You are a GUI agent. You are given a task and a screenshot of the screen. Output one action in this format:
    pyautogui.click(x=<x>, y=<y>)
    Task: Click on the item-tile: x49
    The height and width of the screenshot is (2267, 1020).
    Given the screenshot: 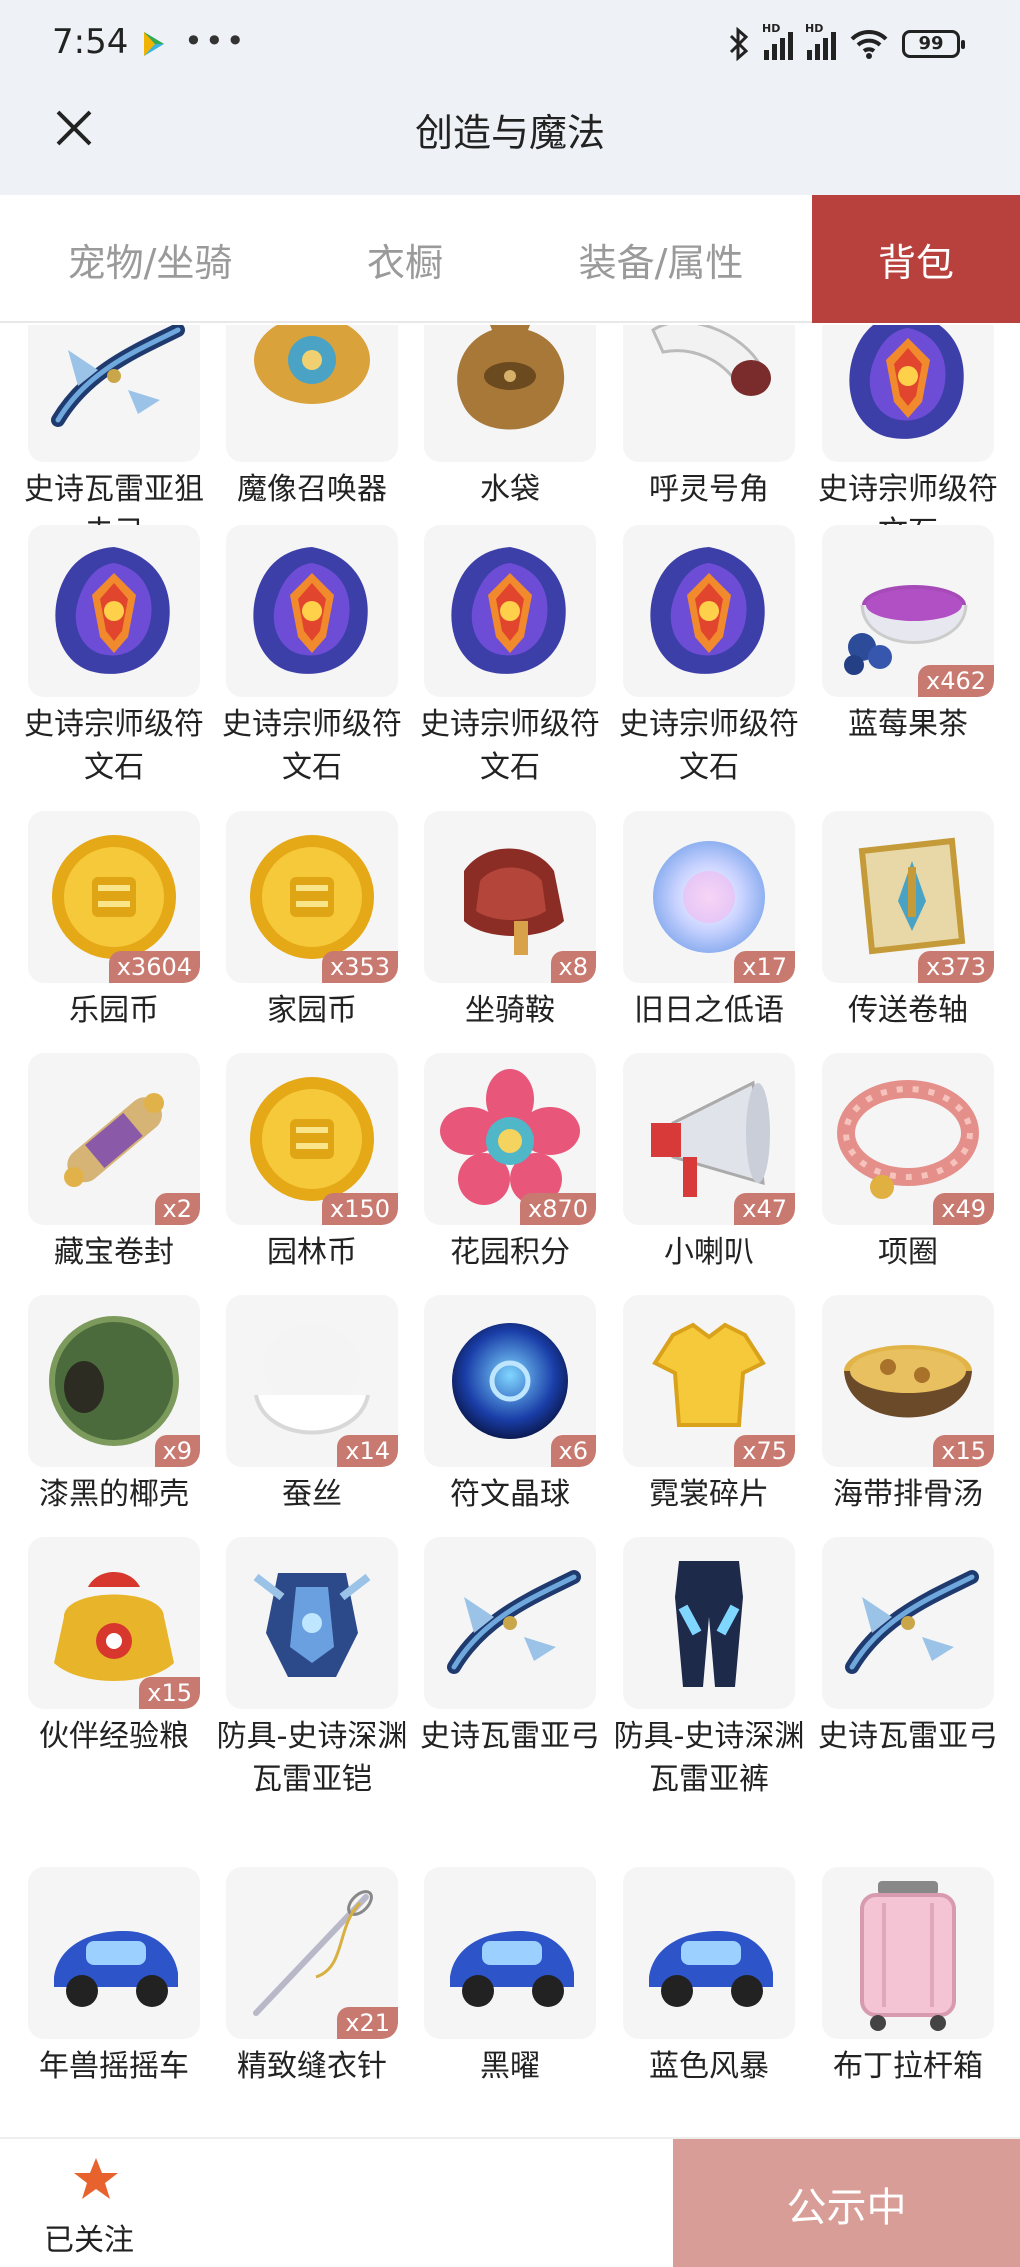 What is the action you would take?
    pyautogui.click(x=908, y=1139)
    